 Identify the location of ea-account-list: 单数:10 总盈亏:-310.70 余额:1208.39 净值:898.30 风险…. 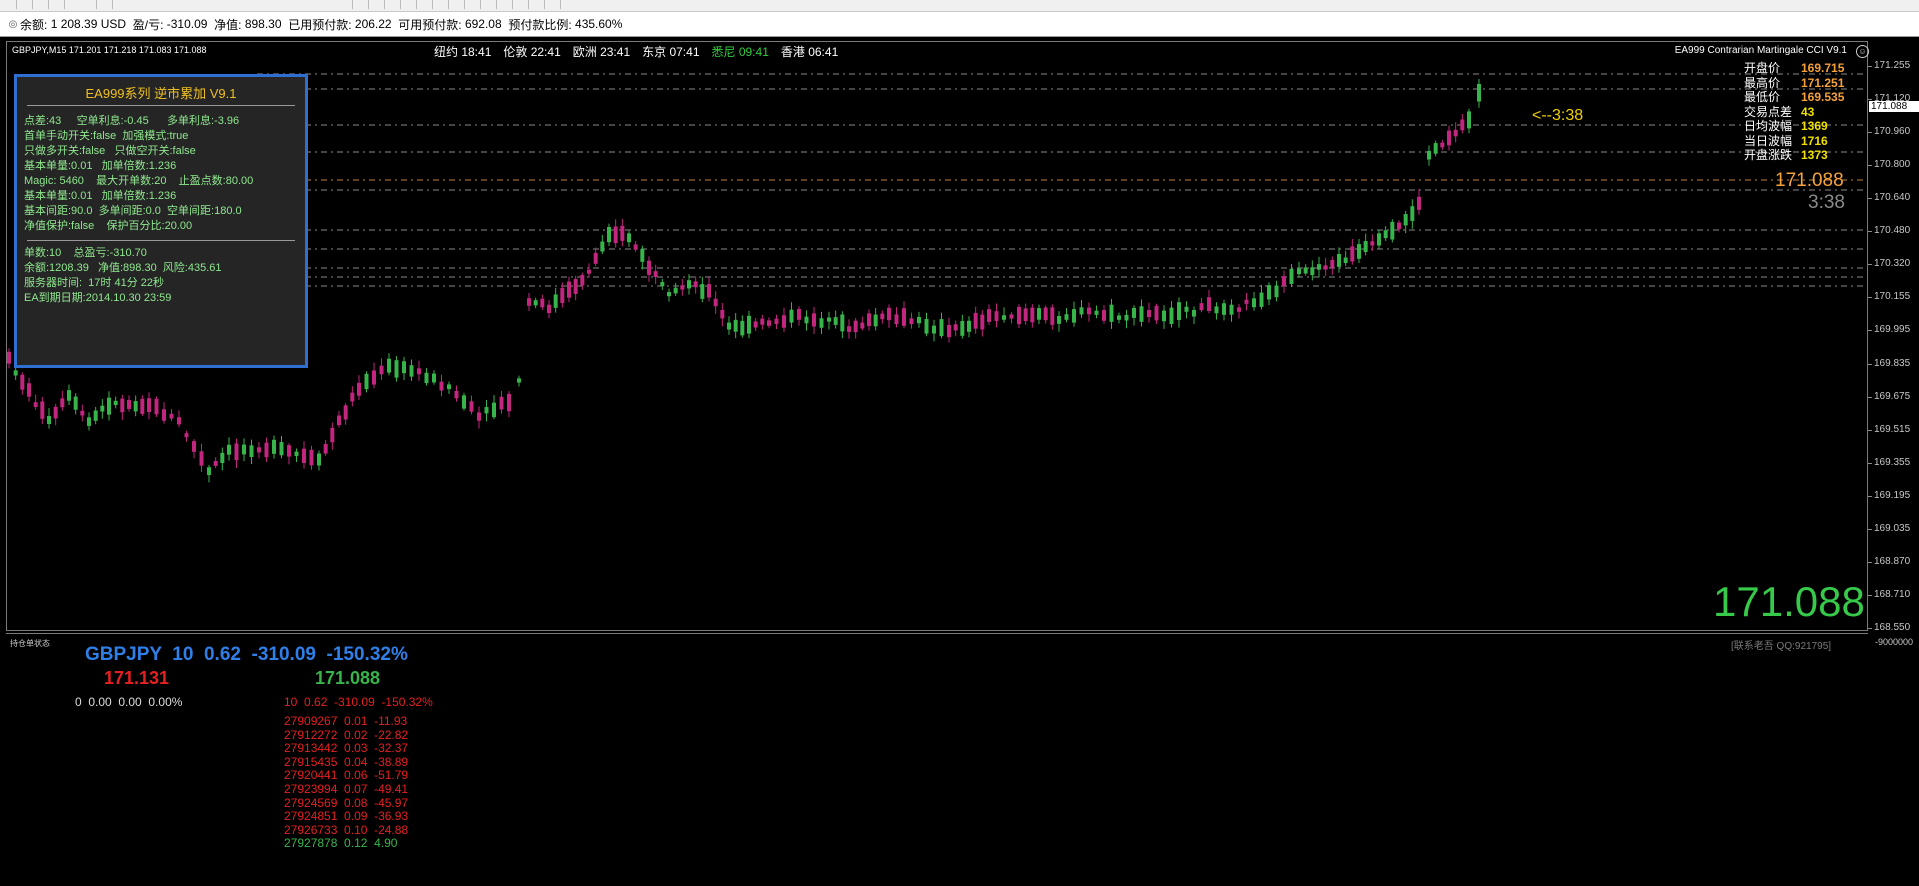
(161, 273).